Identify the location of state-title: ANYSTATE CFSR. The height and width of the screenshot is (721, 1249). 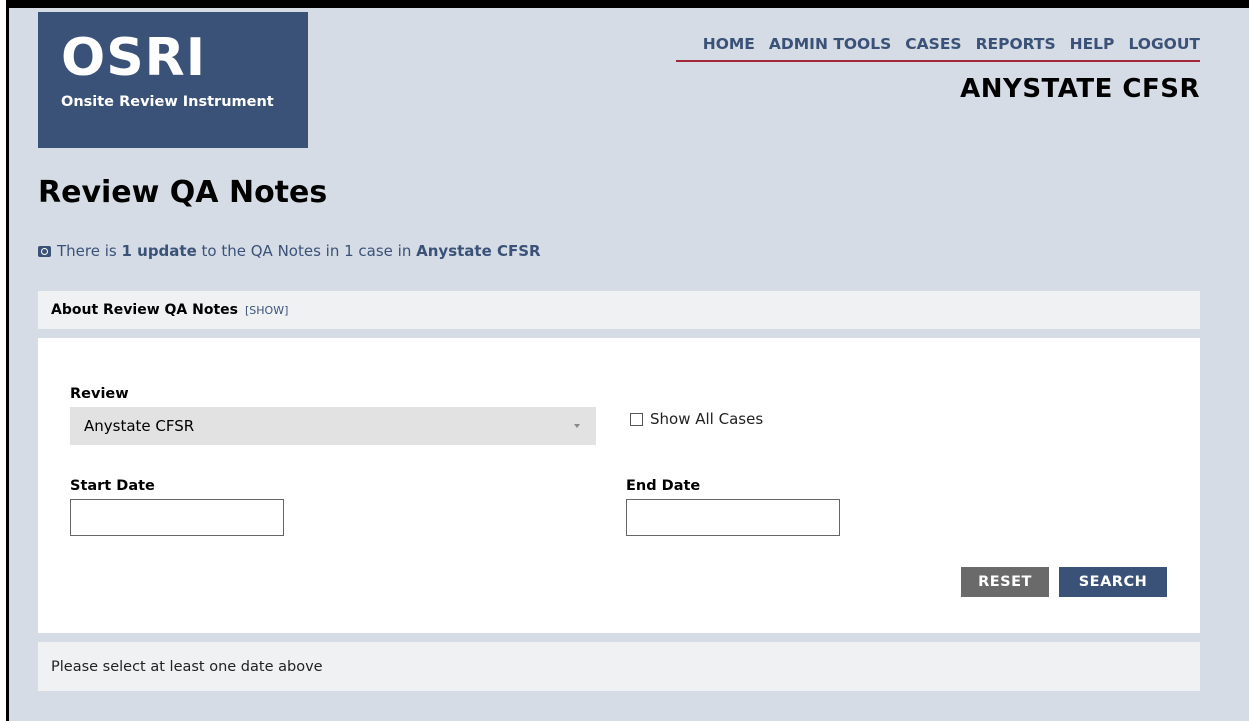
(1080, 89).